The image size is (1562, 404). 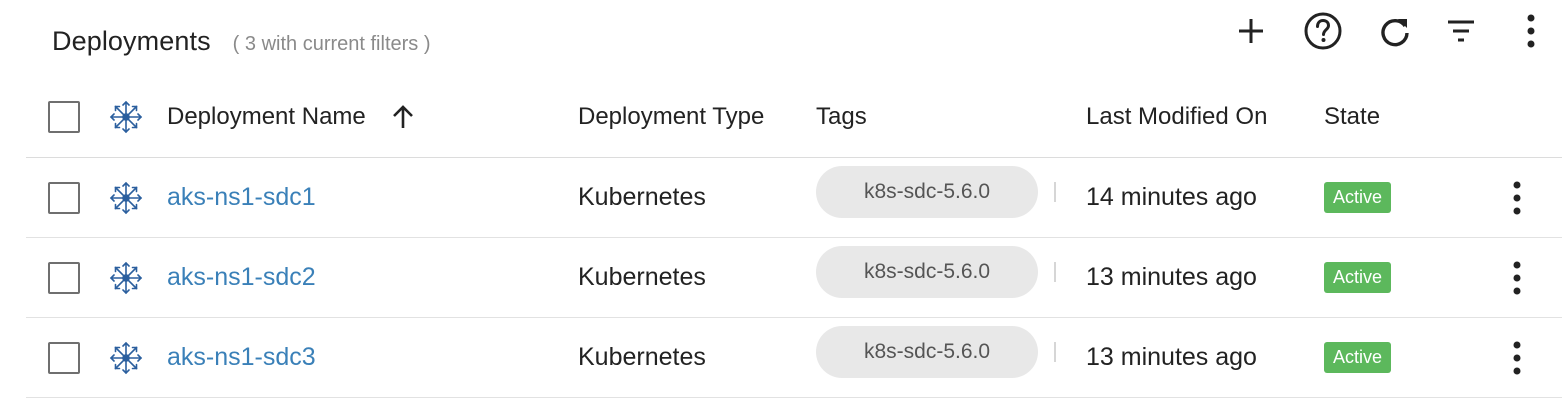 I want to click on column-header-tags: Tags, so click(x=841, y=117).